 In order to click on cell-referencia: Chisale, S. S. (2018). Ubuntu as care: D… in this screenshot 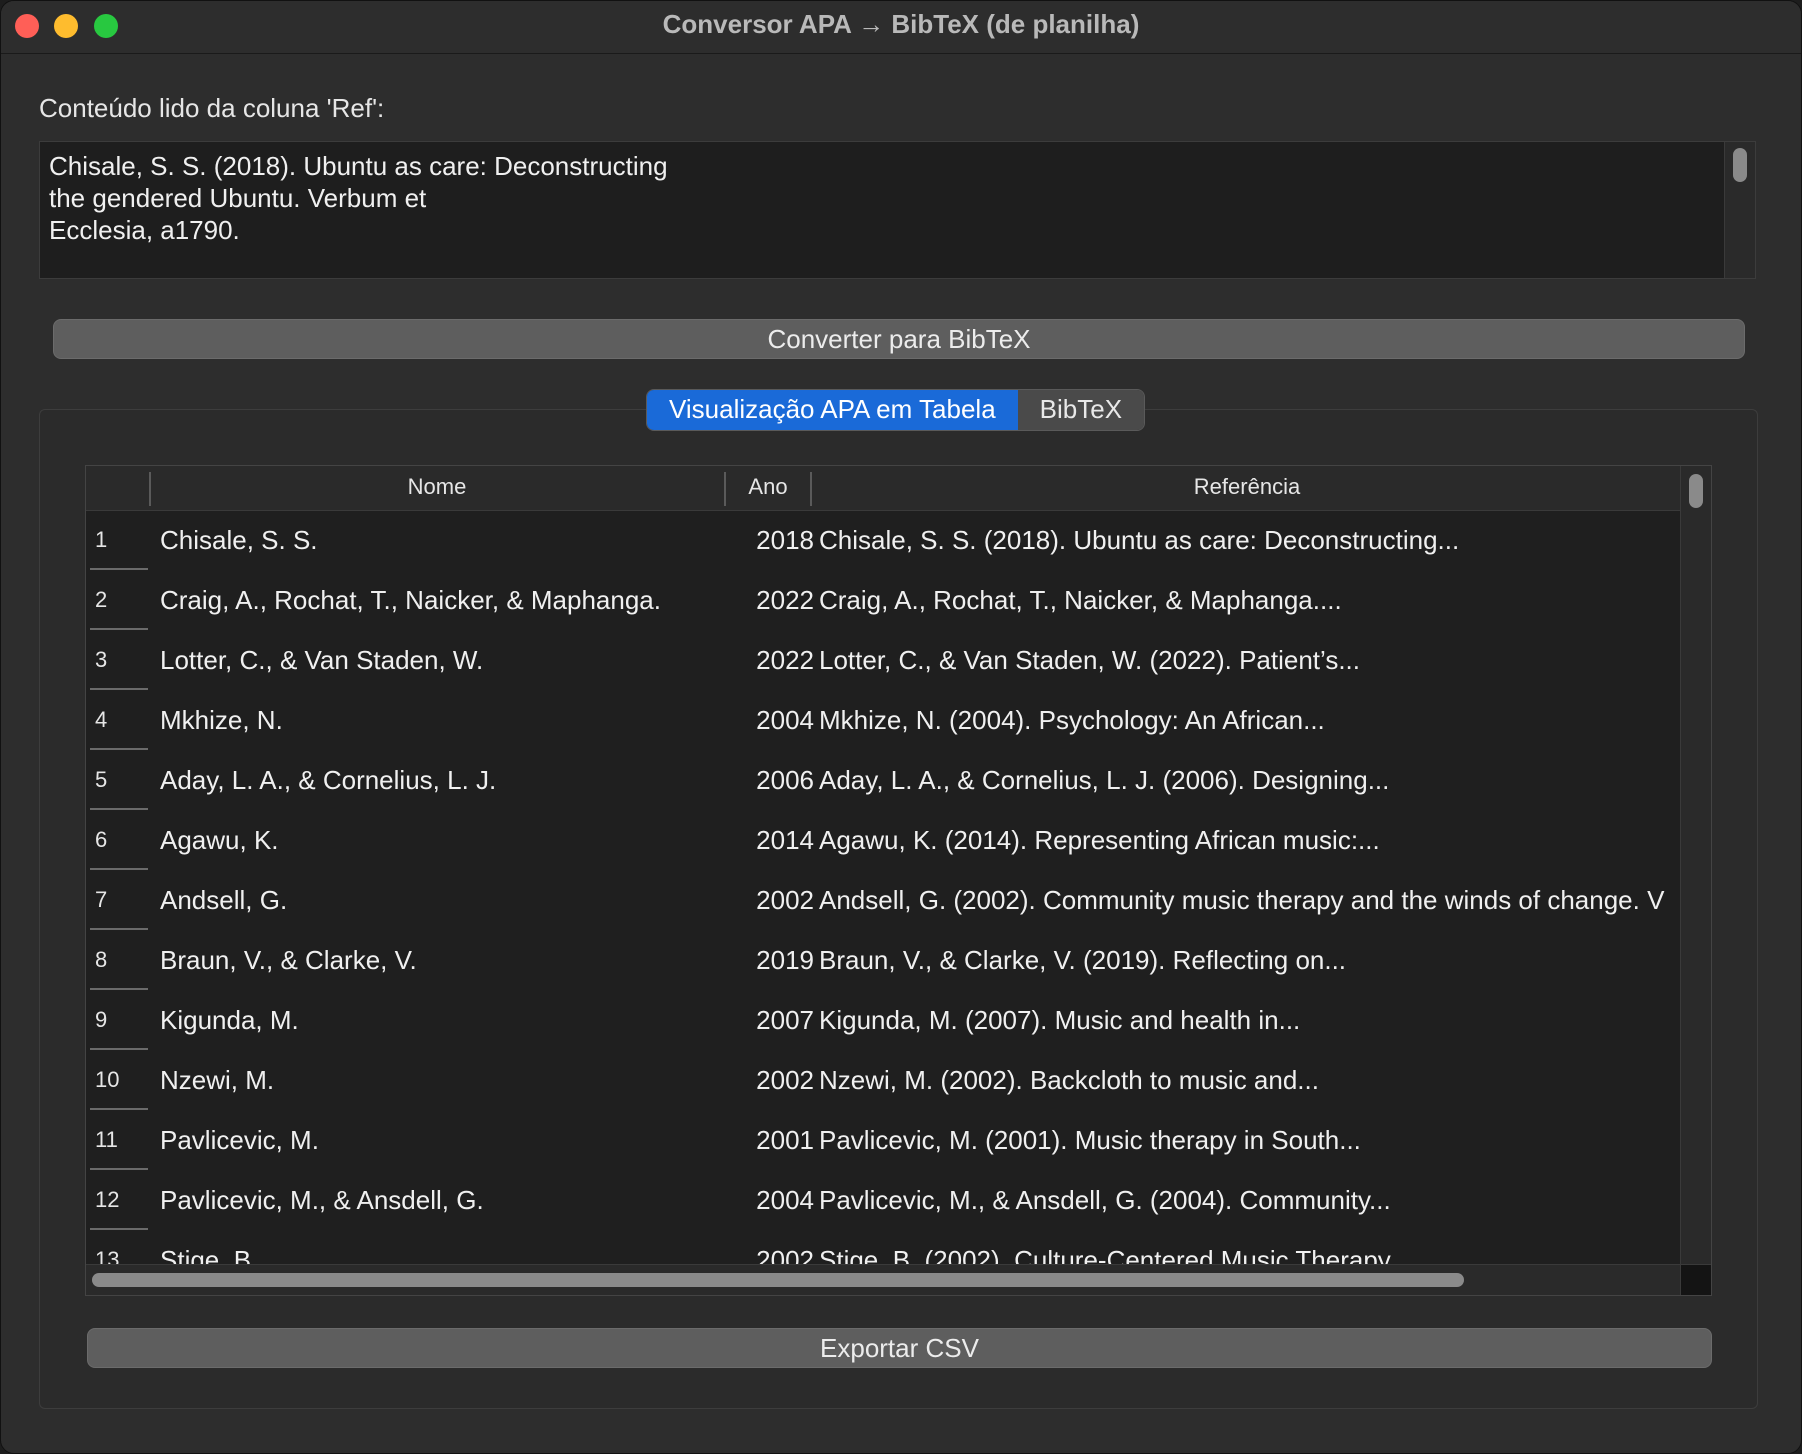, I will do `click(1250, 540)`.